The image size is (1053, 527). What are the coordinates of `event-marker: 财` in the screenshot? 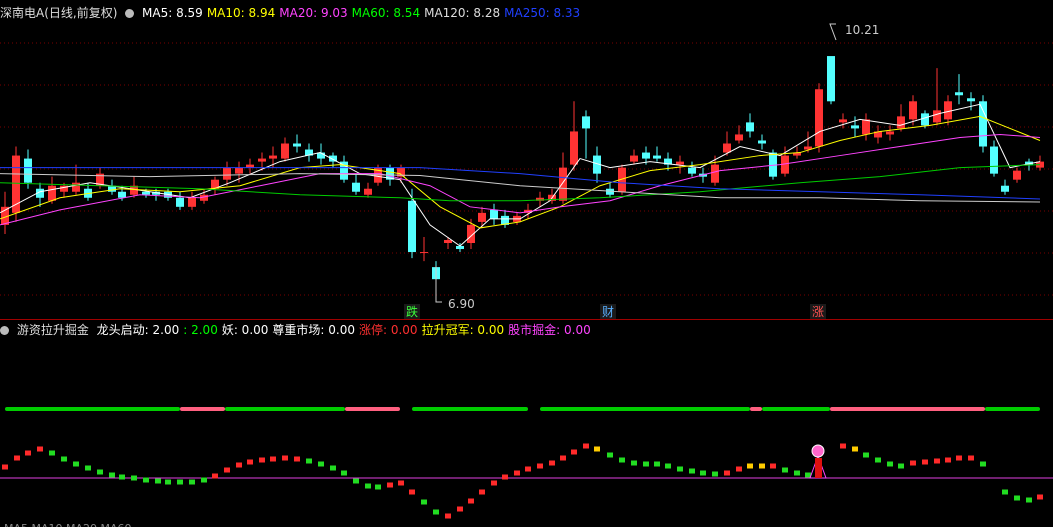 It's located at (608, 312).